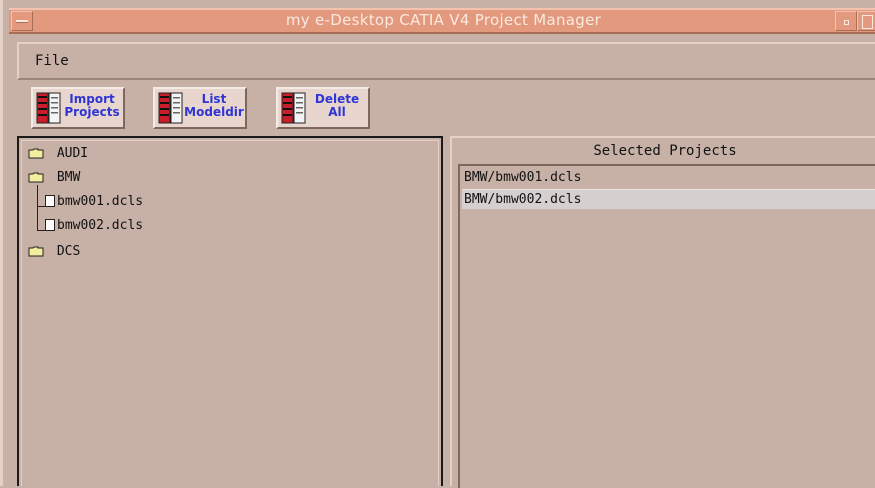  What do you see at coordinates (214, 112) in the screenshot?
I see `list-label-line2: Modeldir` at bounding box center [214, 112].